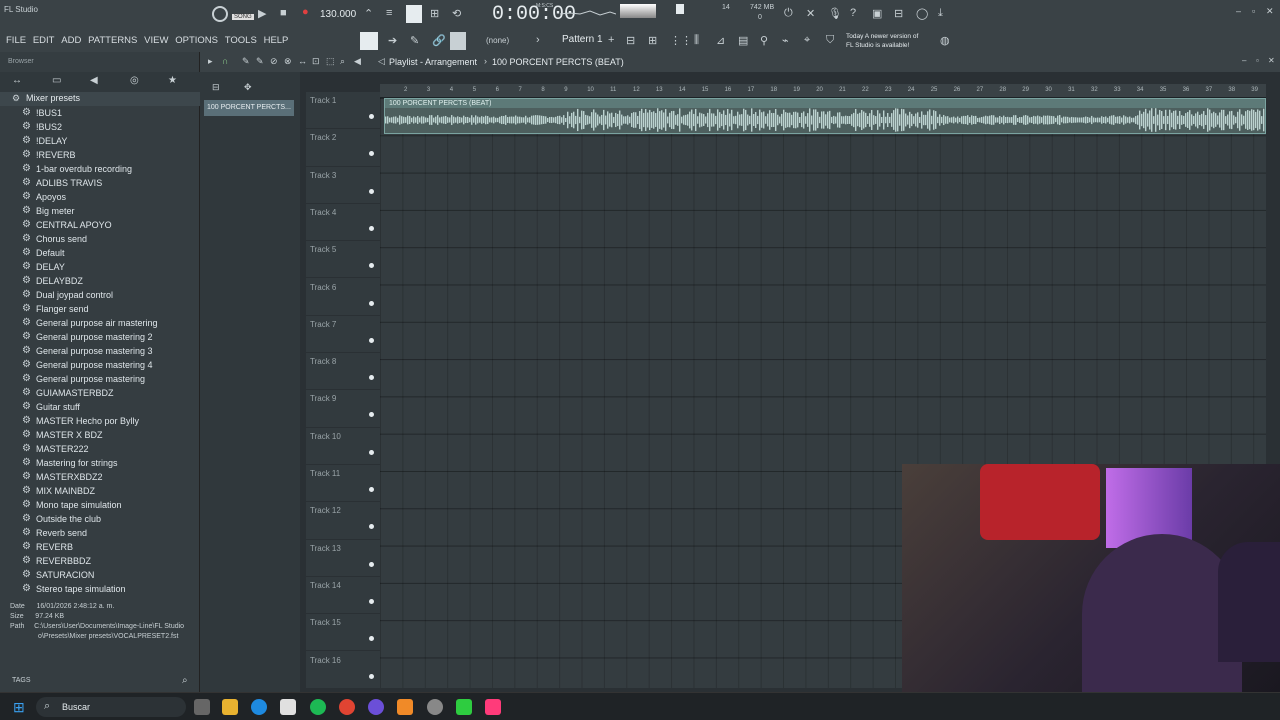 Image resolution: width=1280 pixels, height=720 pixels. Describe the element at coordinates (100, 309) in the screenshot. I see `preset-item: ⚙ Flanger send` at that location.